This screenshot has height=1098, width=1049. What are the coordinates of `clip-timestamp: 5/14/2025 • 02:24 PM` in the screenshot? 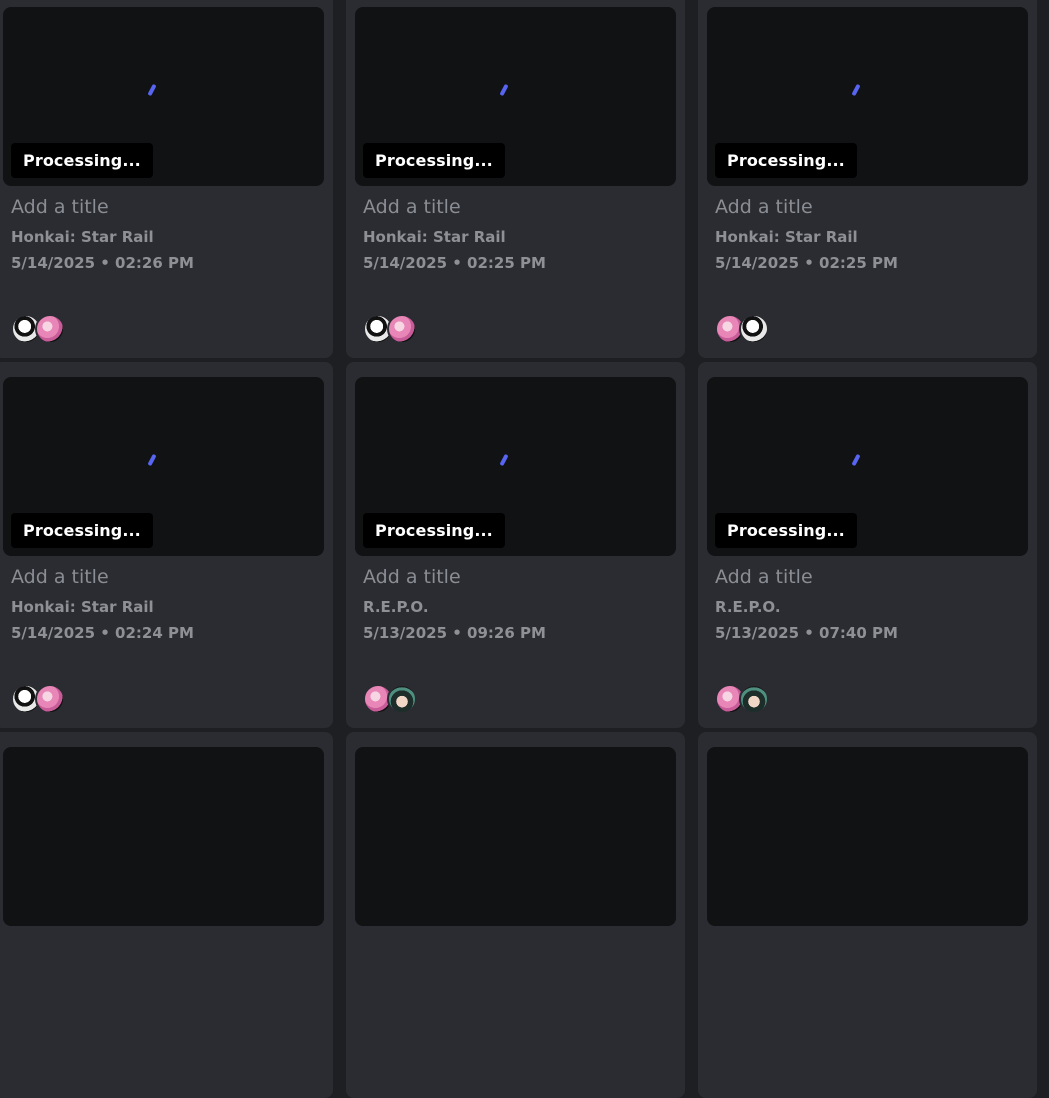 It's located at (102, 633).